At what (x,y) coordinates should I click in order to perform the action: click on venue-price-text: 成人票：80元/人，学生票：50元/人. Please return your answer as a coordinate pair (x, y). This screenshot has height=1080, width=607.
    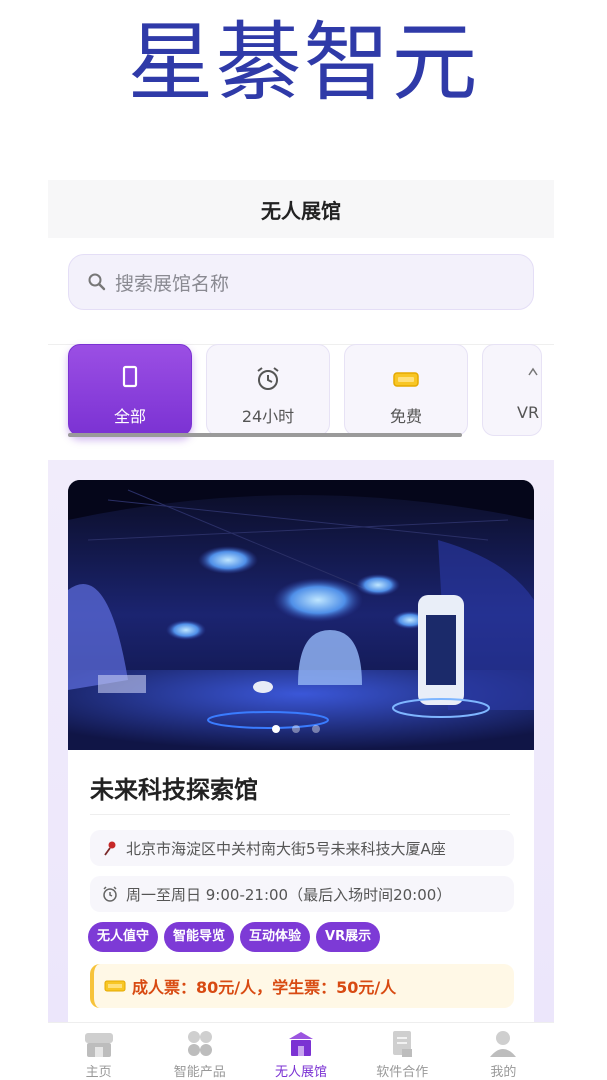
    Looking at the image, I should click on (264, 987).